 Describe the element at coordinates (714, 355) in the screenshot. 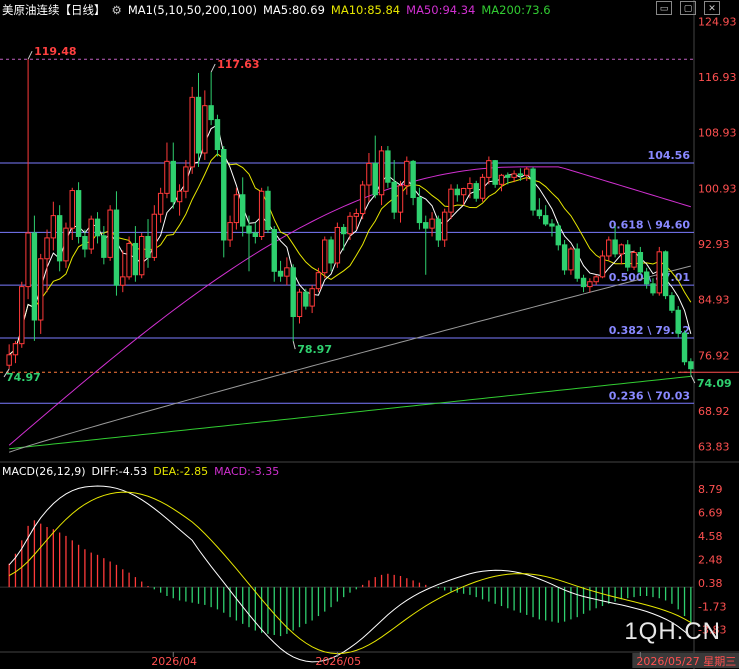

I see `price-tick-label: 76.92` at that location.